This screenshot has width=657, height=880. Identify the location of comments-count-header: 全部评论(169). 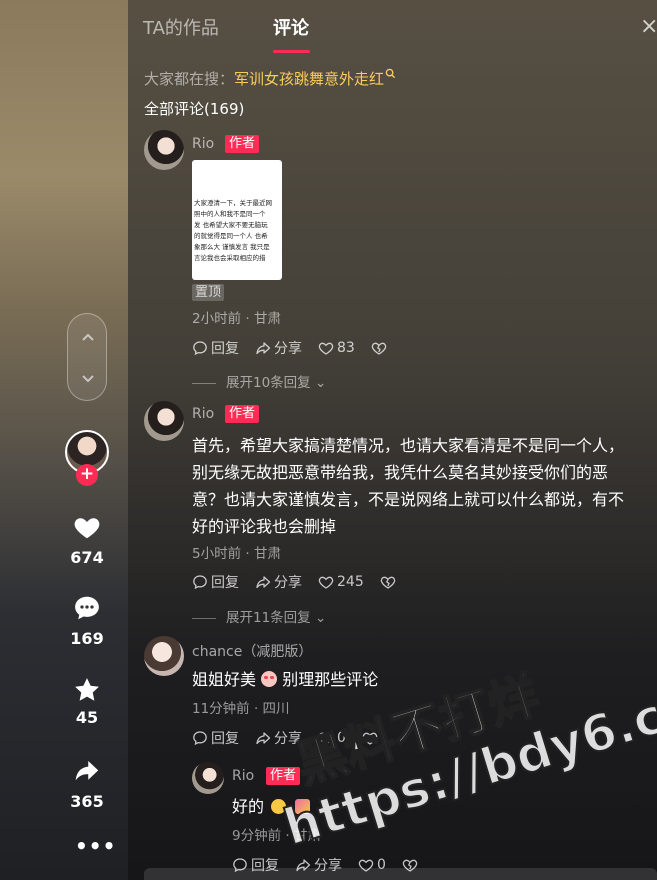
(194, 109).